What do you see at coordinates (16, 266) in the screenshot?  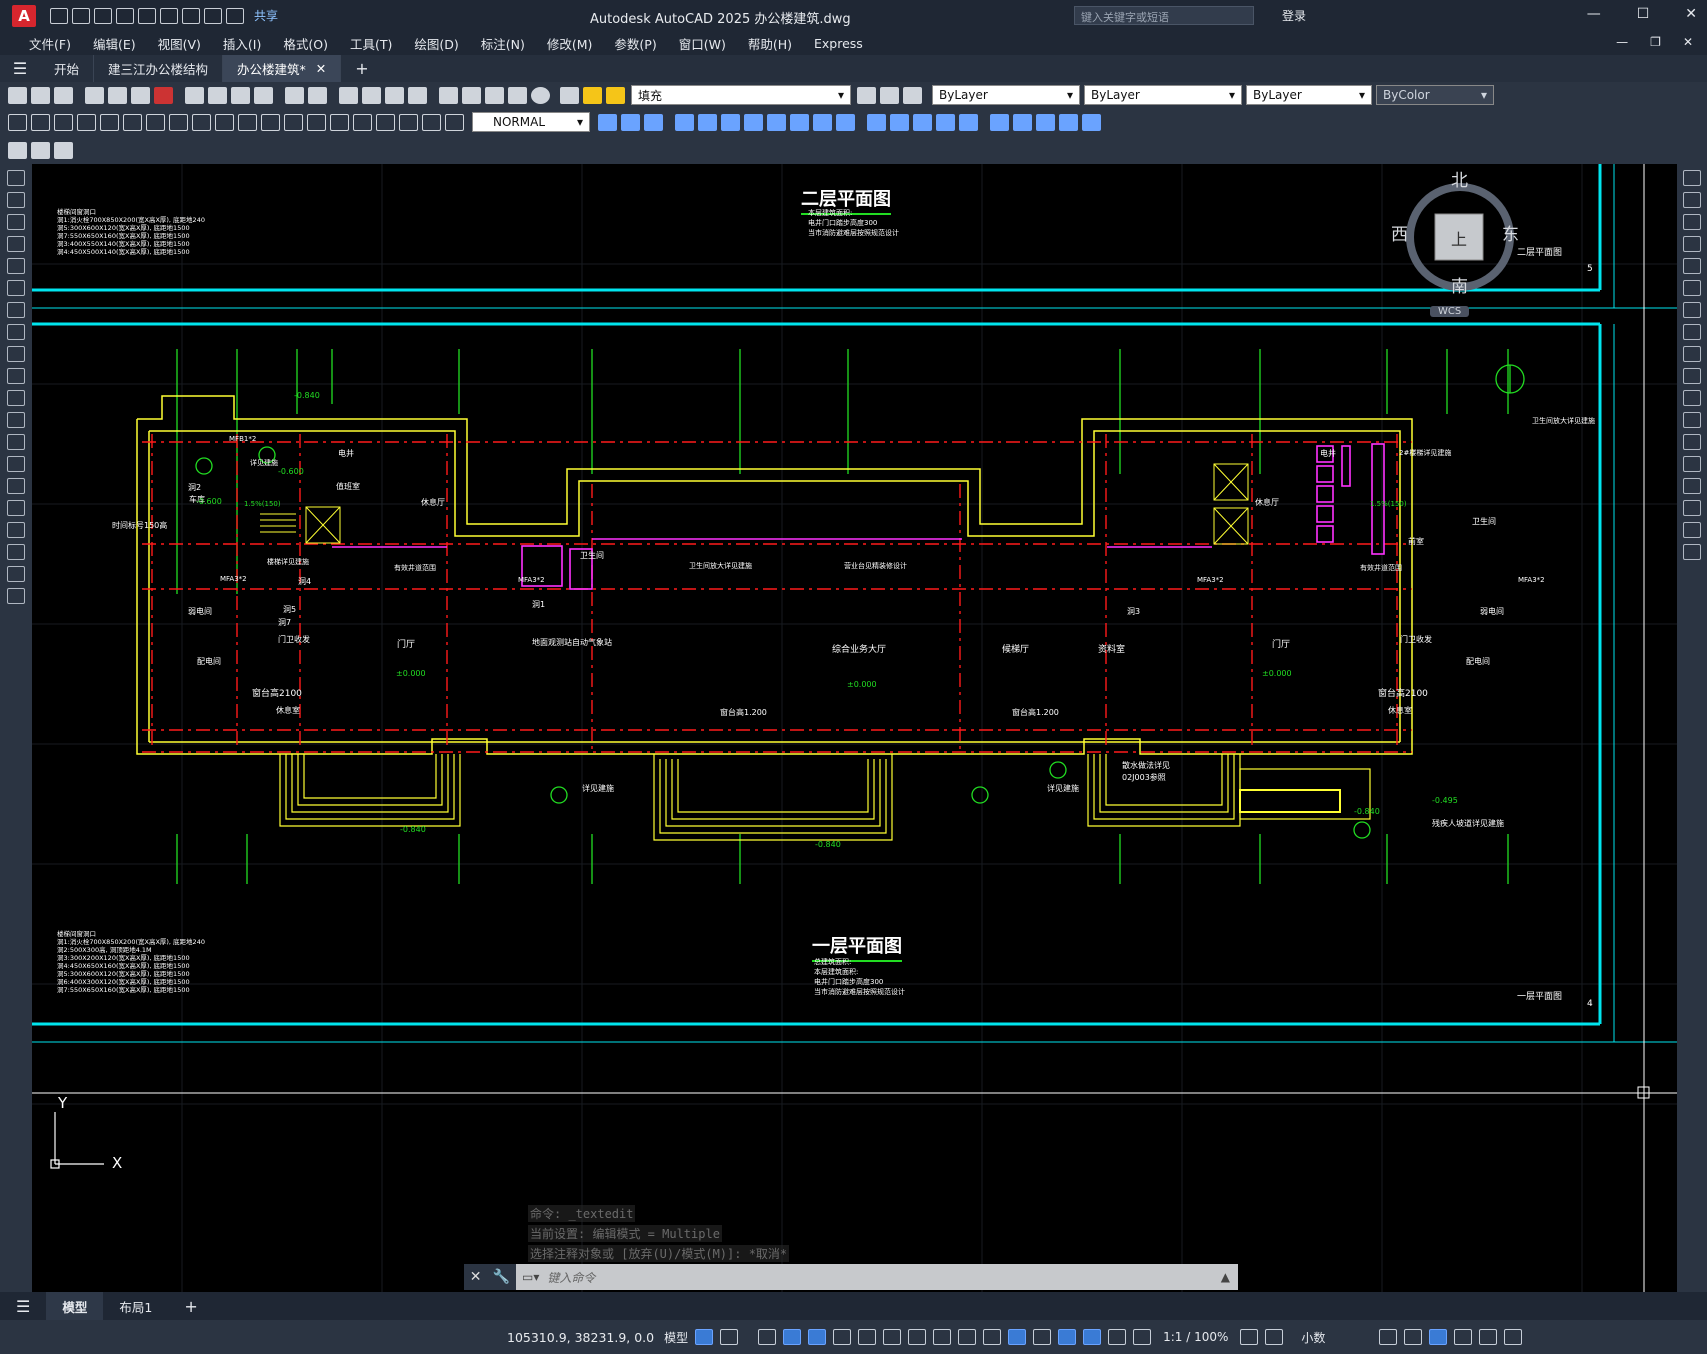 I see `rectangle-icon` at bounding box center [16, 266].